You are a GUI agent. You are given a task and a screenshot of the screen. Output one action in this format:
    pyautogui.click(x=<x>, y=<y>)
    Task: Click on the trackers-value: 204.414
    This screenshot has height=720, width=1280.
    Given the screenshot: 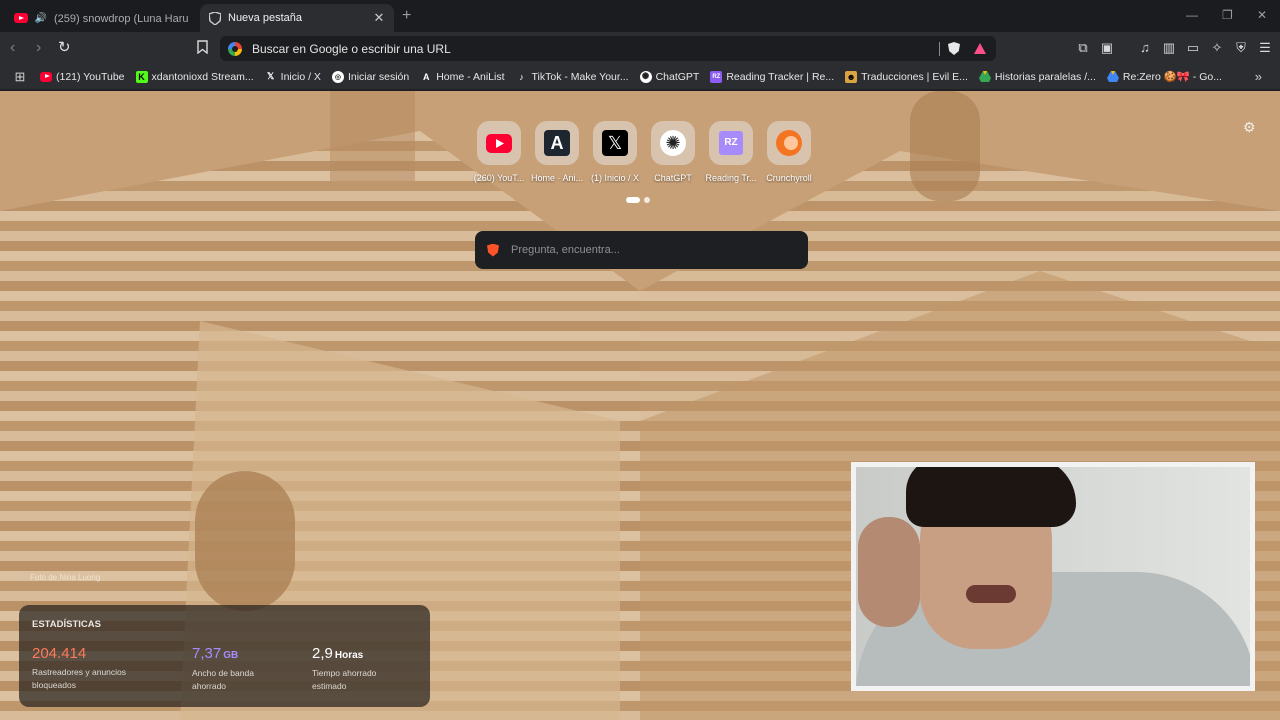 What is the action you would take?
    pyautogui.click(x=59, y=653)
    